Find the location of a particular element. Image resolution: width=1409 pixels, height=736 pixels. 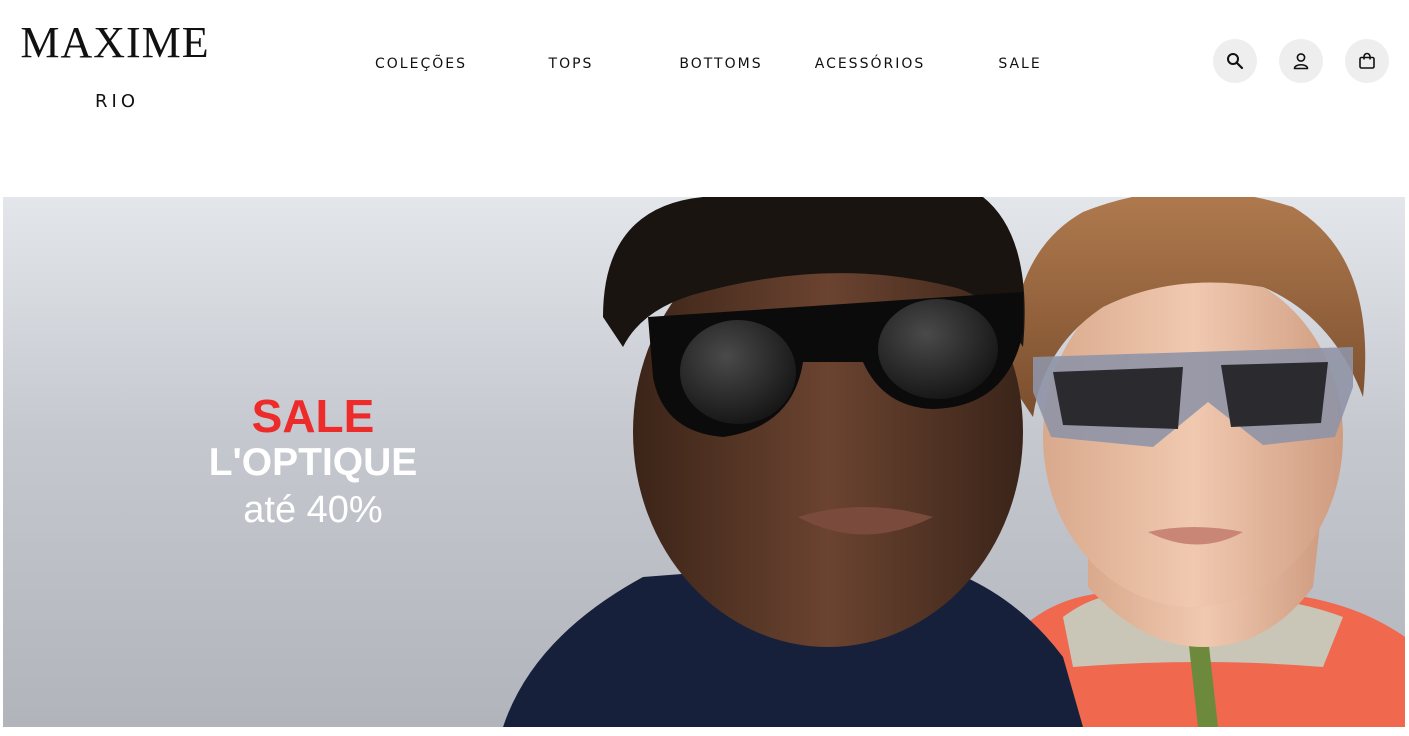

hero-promo: SALE L'OPTIQUE até 40% is located at coordinates (313, 462).